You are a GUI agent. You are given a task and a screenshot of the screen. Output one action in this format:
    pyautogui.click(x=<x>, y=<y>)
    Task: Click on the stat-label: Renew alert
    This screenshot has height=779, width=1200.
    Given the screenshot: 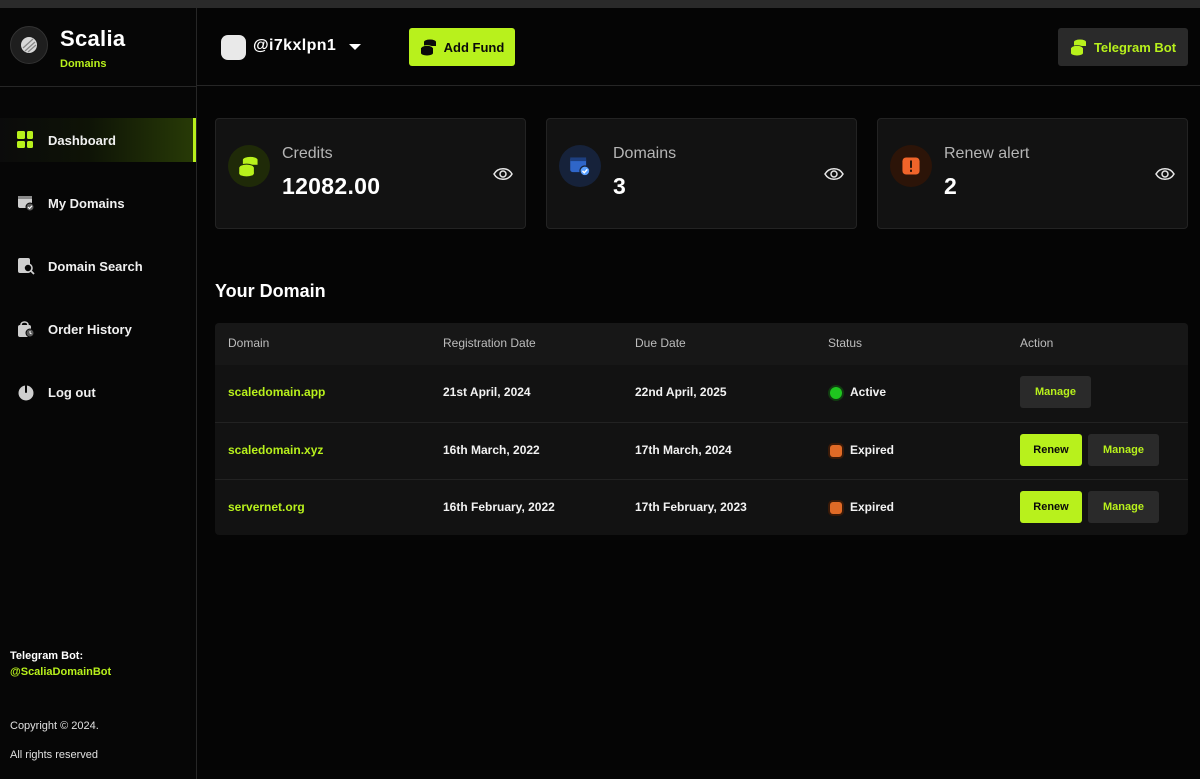 What is the action you would take?
    pyautogui.click(x=987, y=153)
    